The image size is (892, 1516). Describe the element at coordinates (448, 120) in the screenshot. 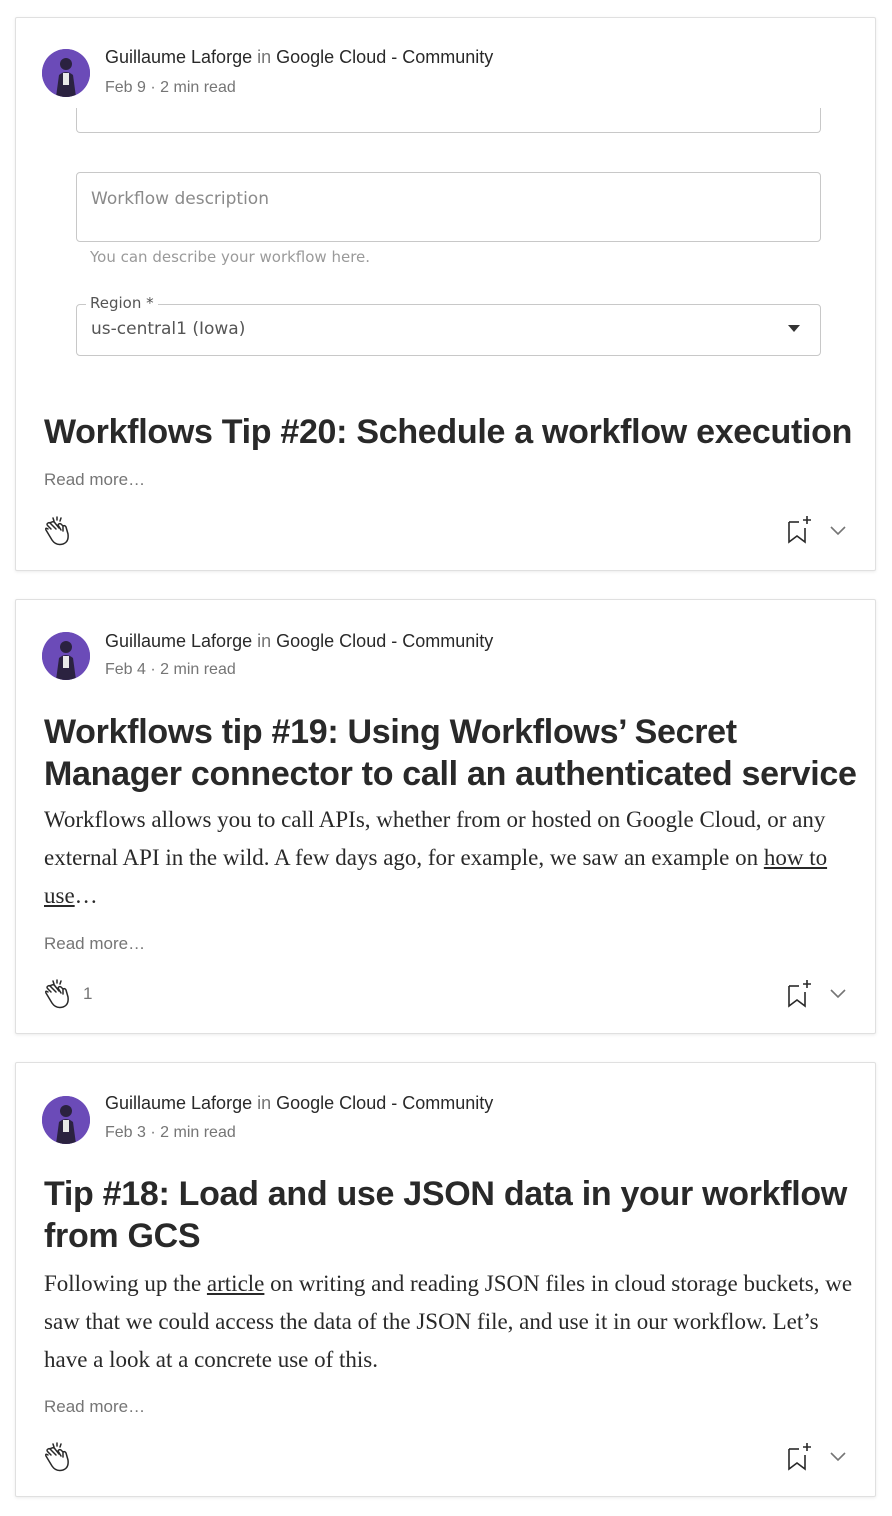

I see `image-cut-field` at that location.